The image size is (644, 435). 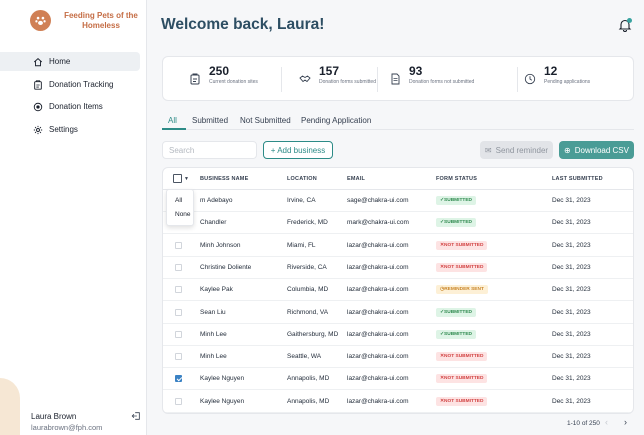 What do you see at coordinates (516, 150) in the screenshot?
I see `send-reminder-button: ✉ Send reminder` at bounding box center [516, 150].